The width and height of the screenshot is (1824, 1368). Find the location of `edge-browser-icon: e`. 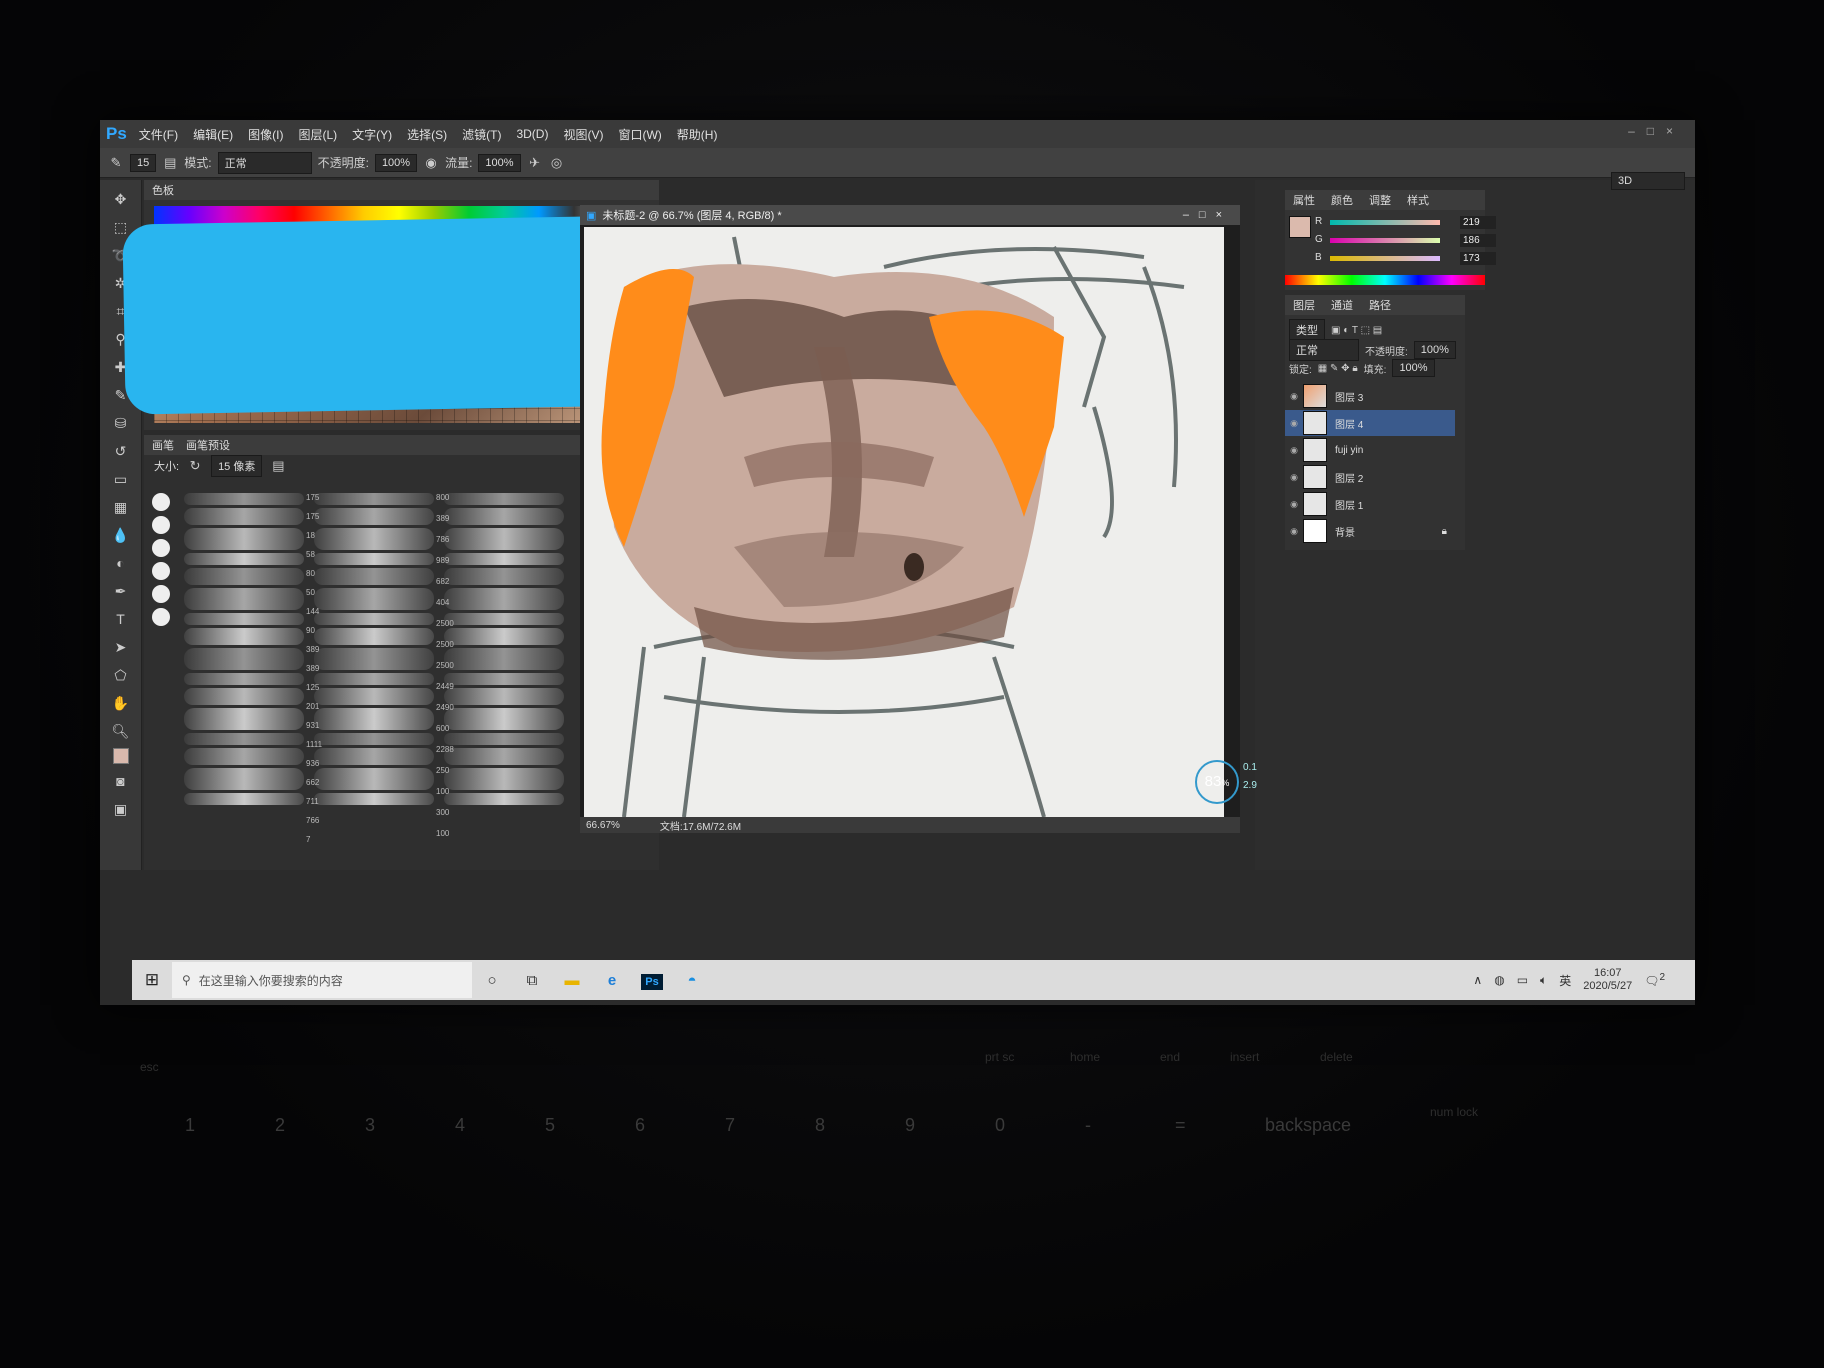

edge-browser-icon: e is located at coordinates (612, 980).